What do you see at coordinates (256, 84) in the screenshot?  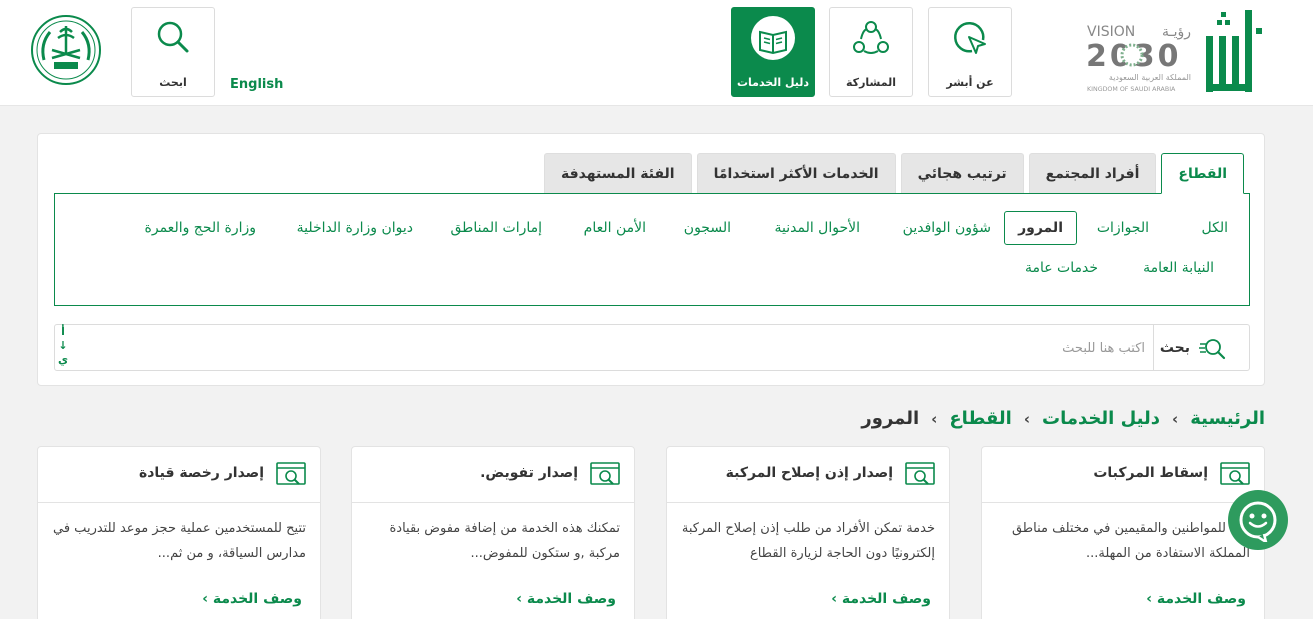 I see `language-switch-link: English` at bounding box center [256, 84].